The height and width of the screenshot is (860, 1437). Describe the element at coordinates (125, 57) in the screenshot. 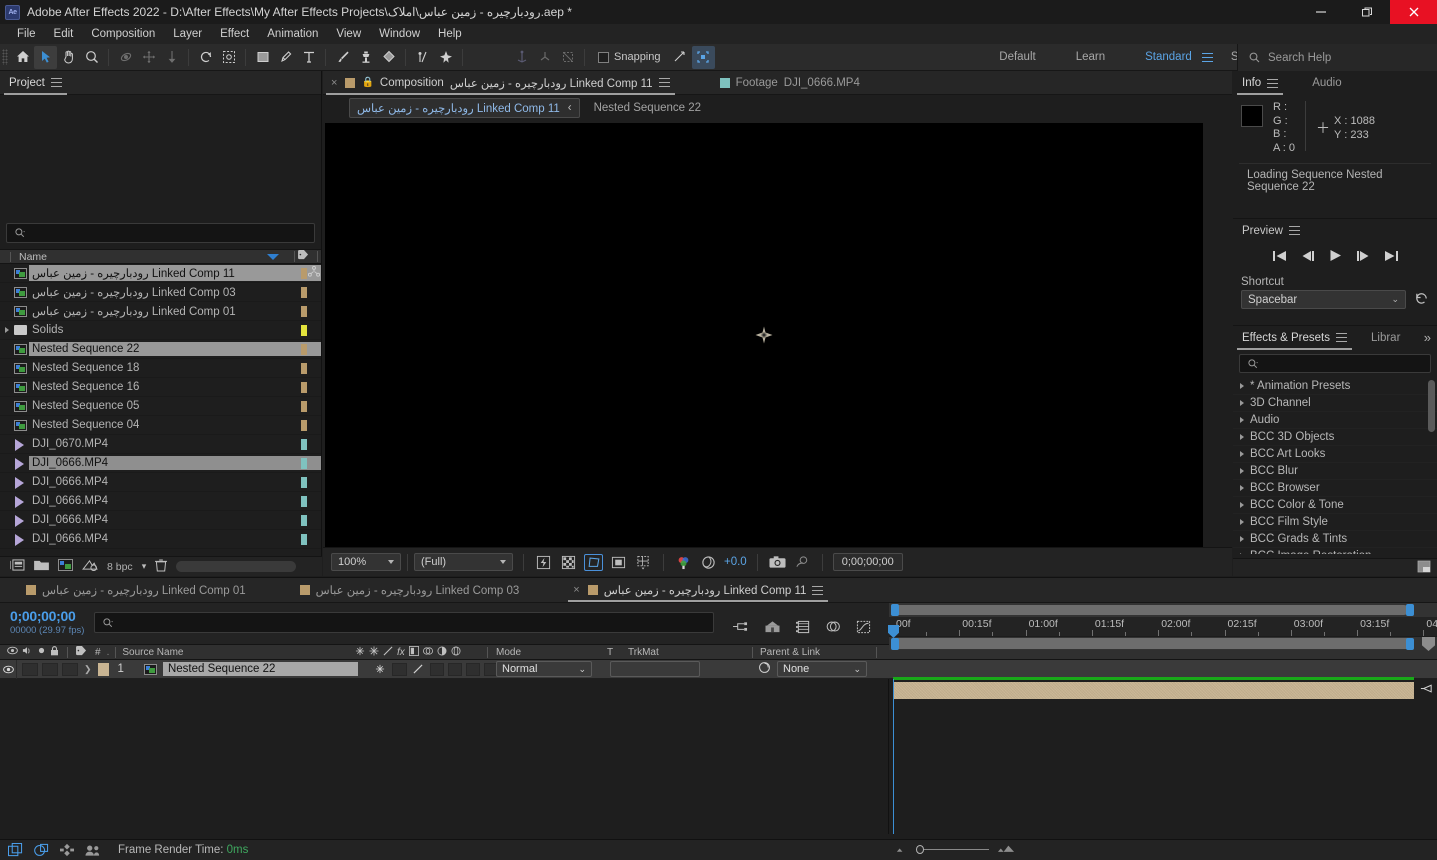

I see `orbit-tool-icon` at that location.